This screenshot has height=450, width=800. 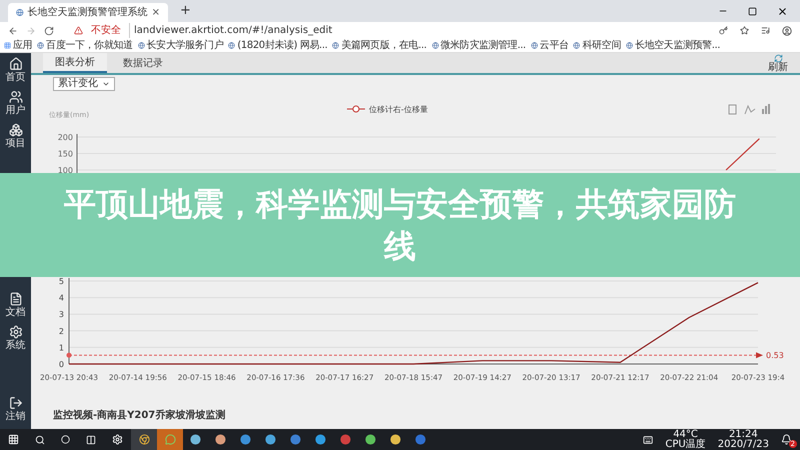 I want to click on tab: 图表分析, so click(x=75, y=63).